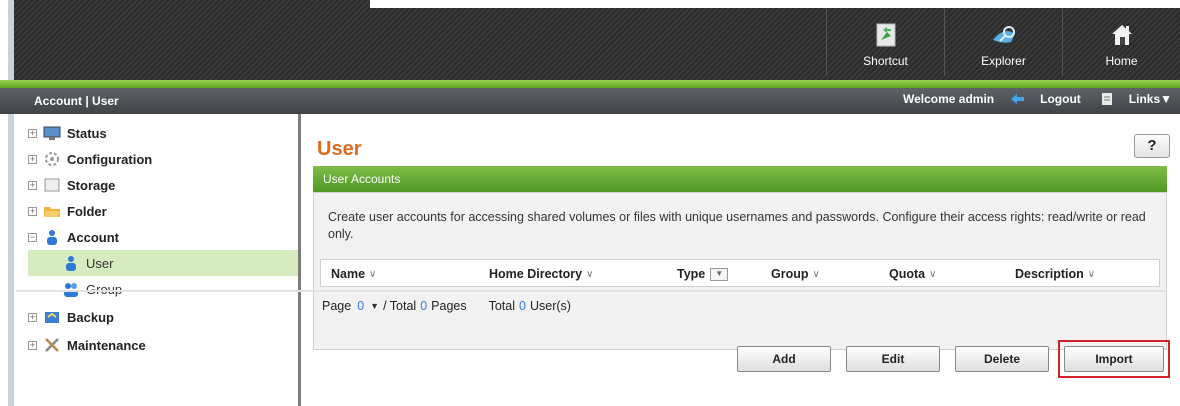 The image size is (1180, 406). Describe the element at coordinates (164, 133) in the screenshot. I see `sidebar-item-status: + Status` at that location.